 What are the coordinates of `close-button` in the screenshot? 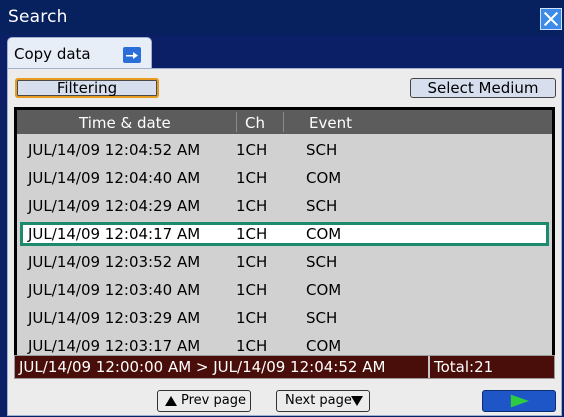 It's located at (551, 19).